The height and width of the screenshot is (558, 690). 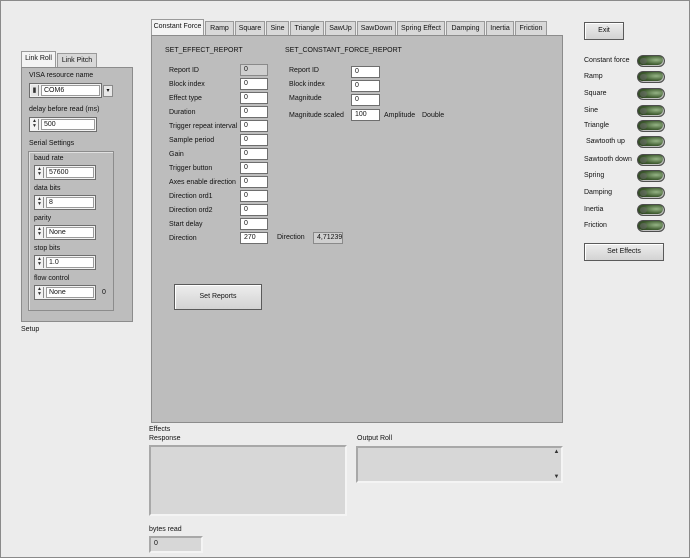 I want to click on tab-link-roll: Link Roll, so click(x=38, y=59).